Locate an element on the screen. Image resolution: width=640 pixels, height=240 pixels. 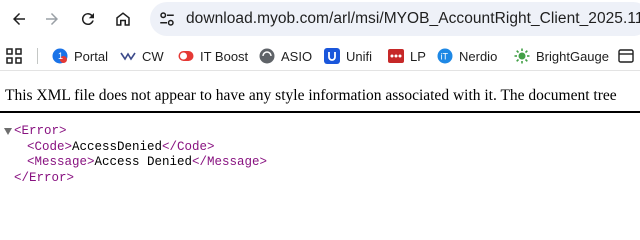
xml-tag: </Error> is located at coordinates (44, 177).